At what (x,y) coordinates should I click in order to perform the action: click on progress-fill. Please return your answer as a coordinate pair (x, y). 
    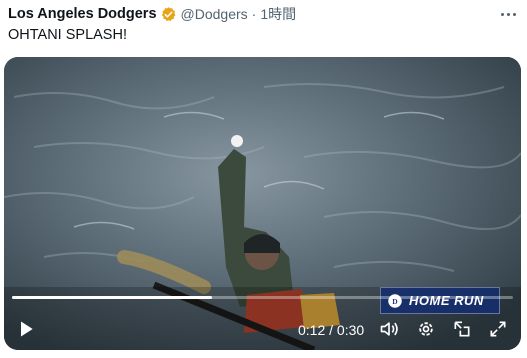
    Looking at the image, I should click on (112, 297).